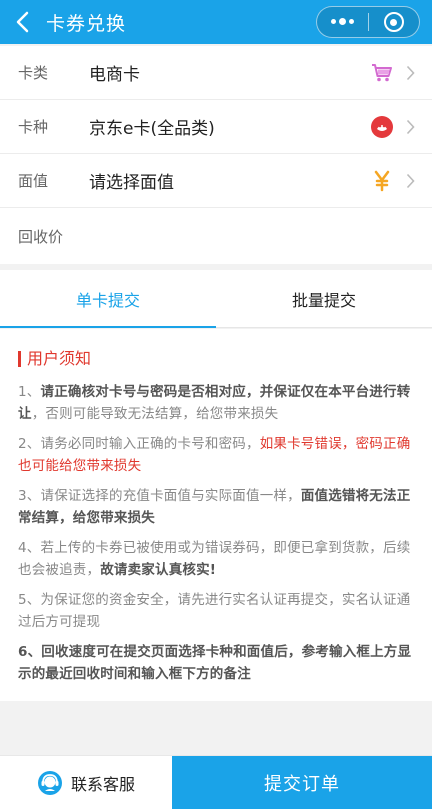  I want to click on contact-service-button: 联系客服, so click(86, 782).